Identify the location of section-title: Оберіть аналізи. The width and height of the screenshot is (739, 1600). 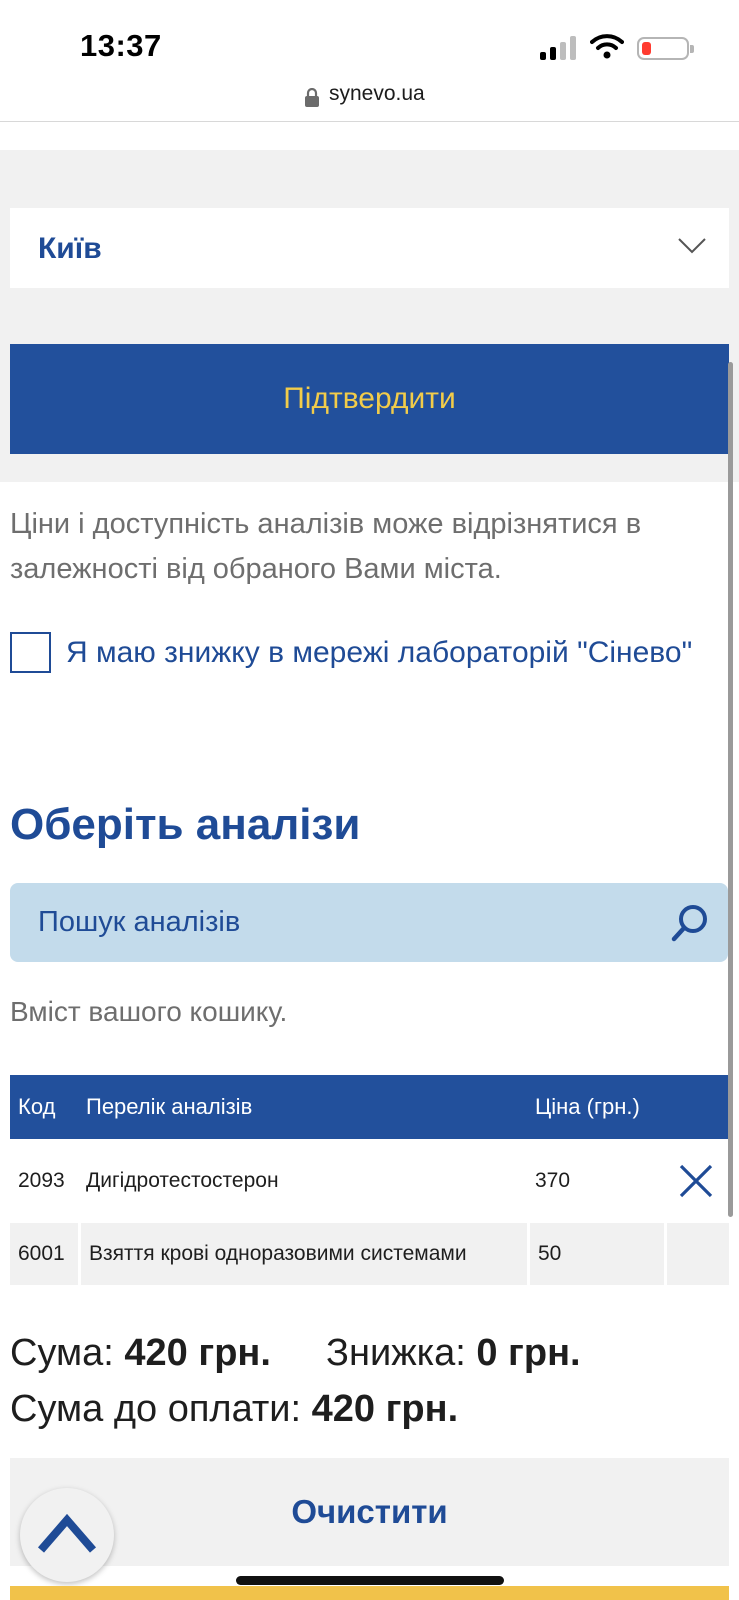
(185, 824).